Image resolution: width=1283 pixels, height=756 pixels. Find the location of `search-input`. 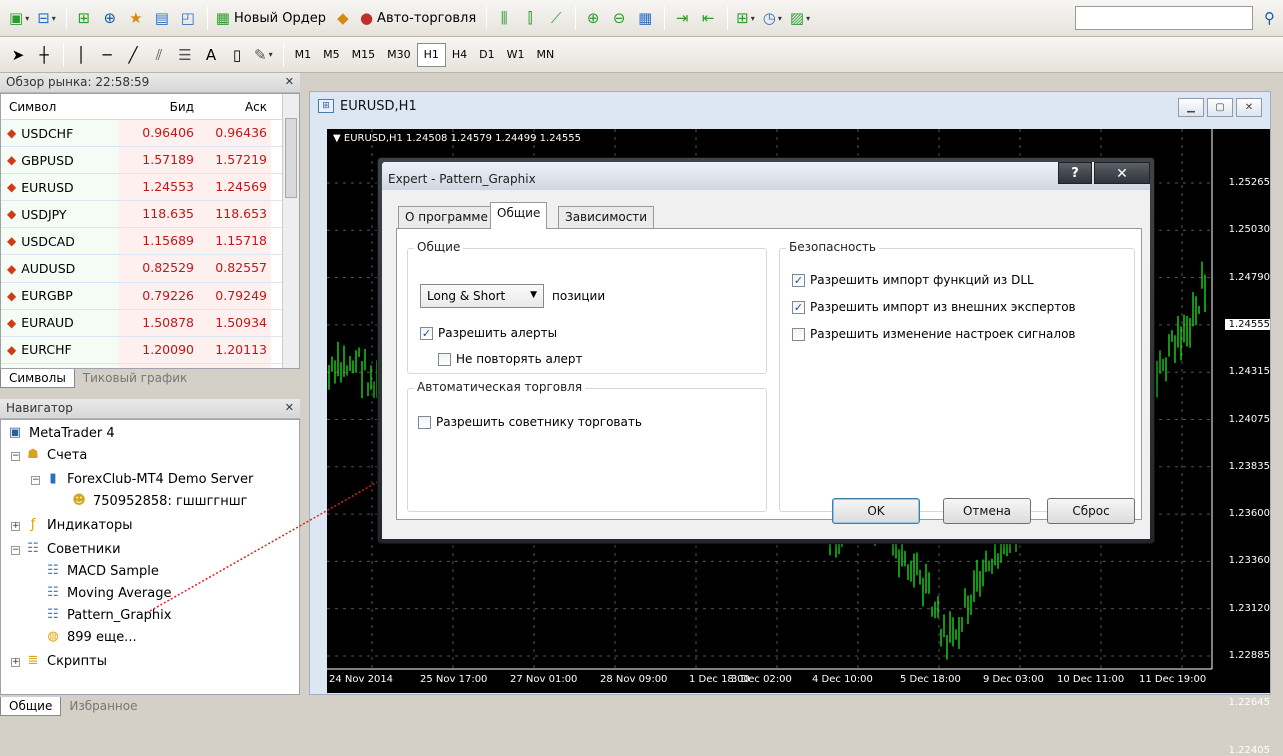

search-input is located at coordinates (1164, 18).